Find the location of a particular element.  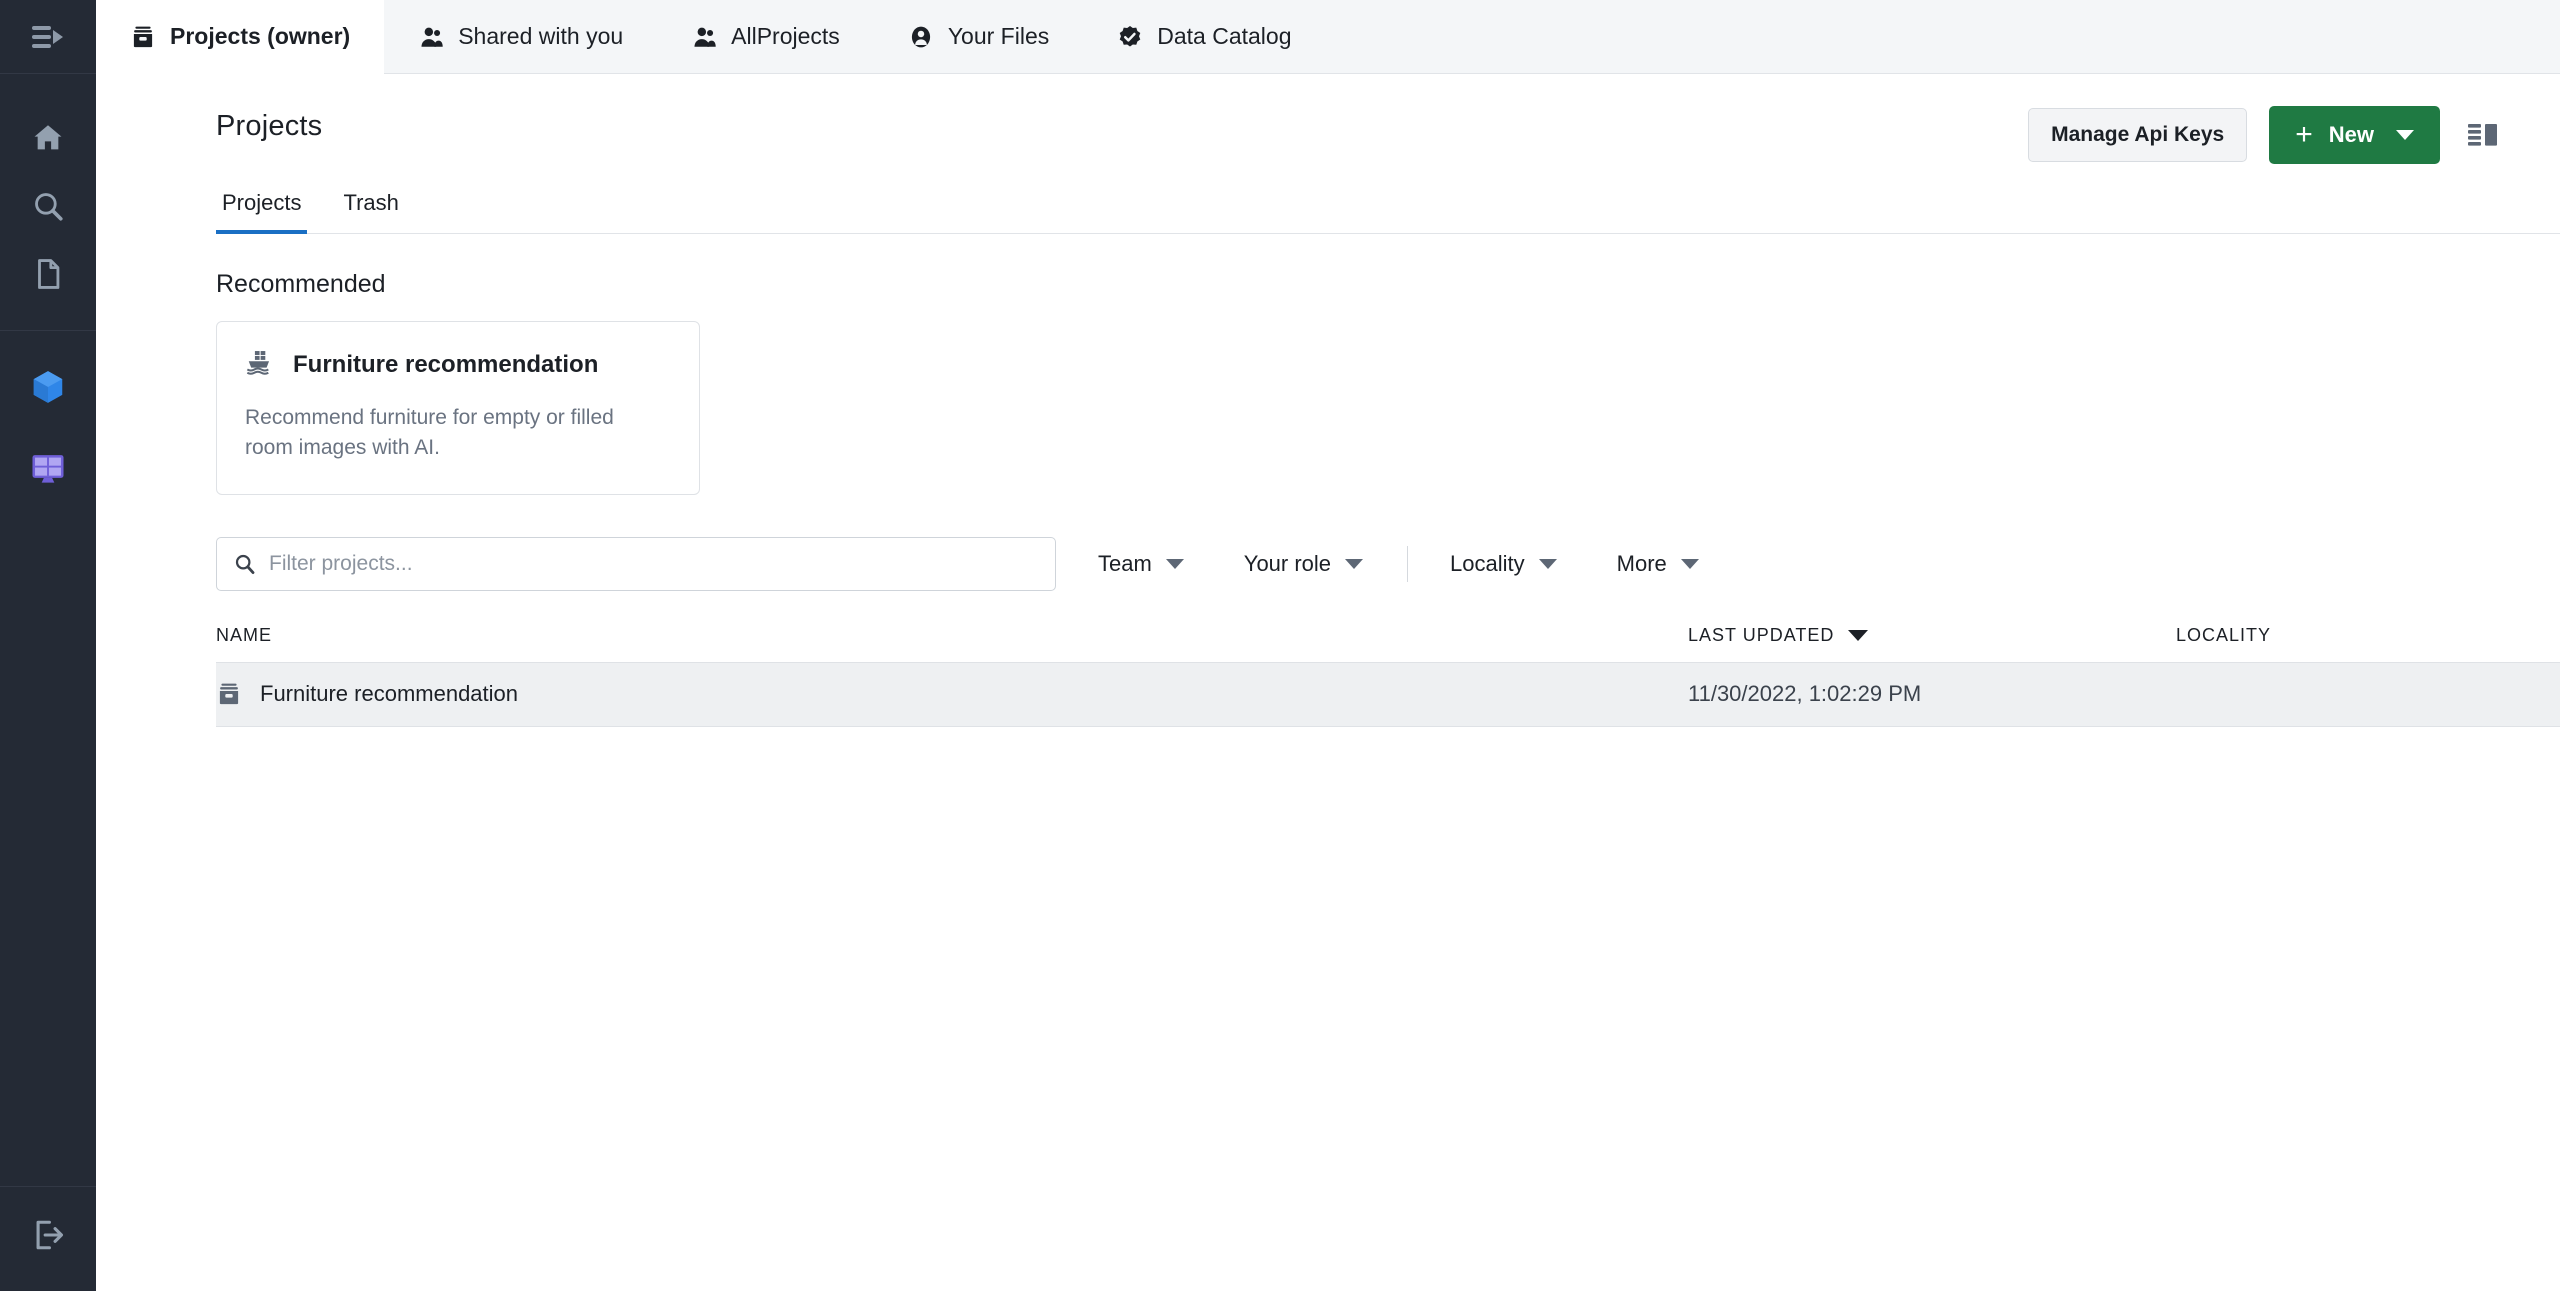

page-title-row: Projects Manage Api Keys + New is located at coordinates (1360, 119).